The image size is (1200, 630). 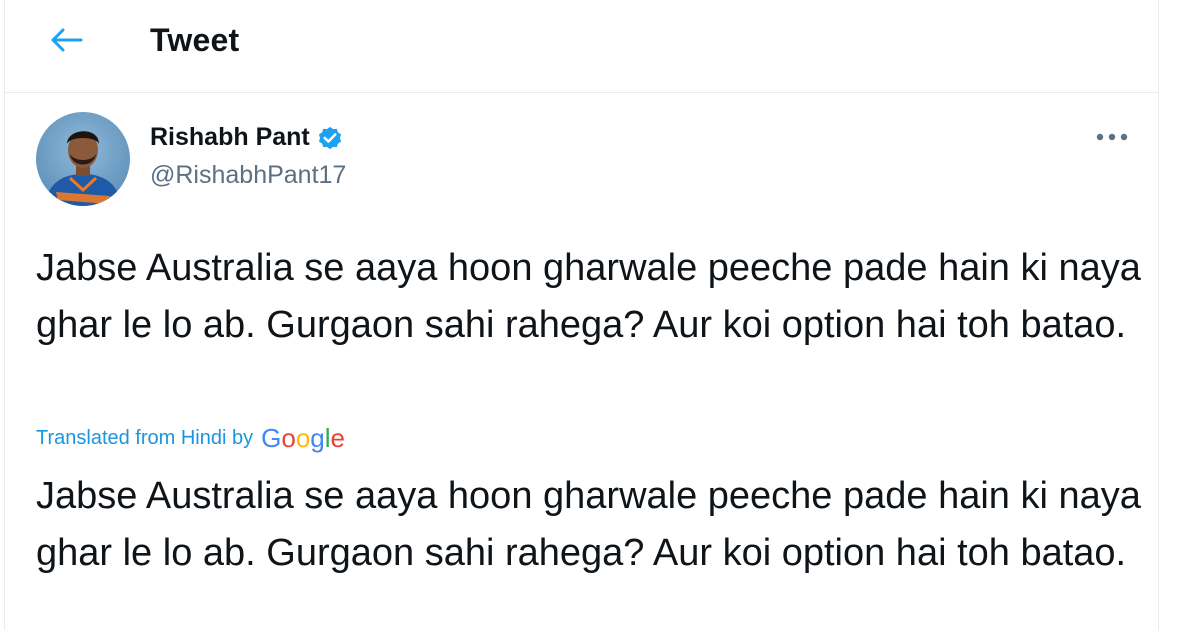 What do you see at coordinates (330, 138) in the screenshot?
I see `verified-badge-icon` at bounding box center [330, 138].